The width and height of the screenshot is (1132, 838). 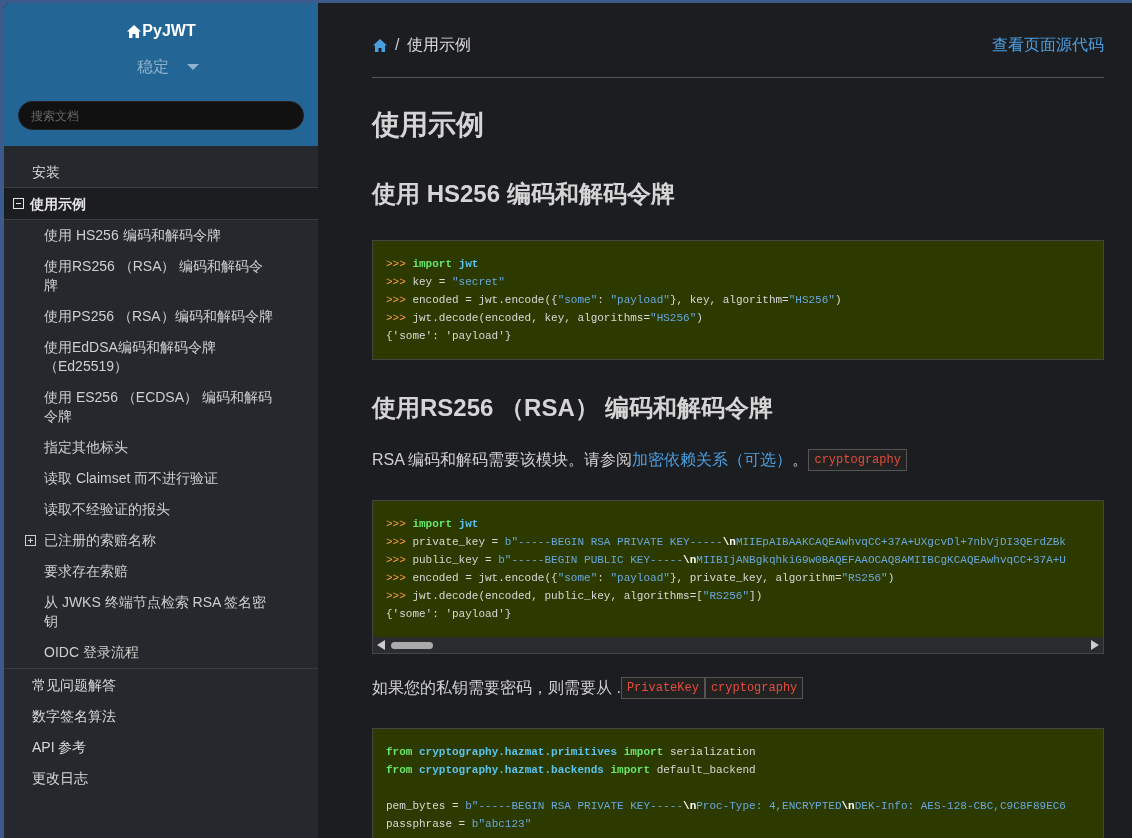 I want to click on nav-subitem: 使用 HS256 编码和解码令牌, so click(x=161, y=235).